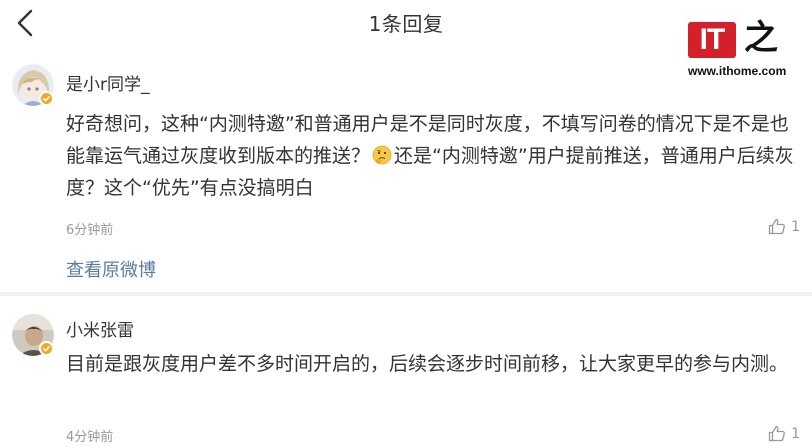 The width and height of the screenshot is (812, 447). Describe the element at coordinates (382, 155) in the screenshot. I see `thinking-emoji-icon` at that location.